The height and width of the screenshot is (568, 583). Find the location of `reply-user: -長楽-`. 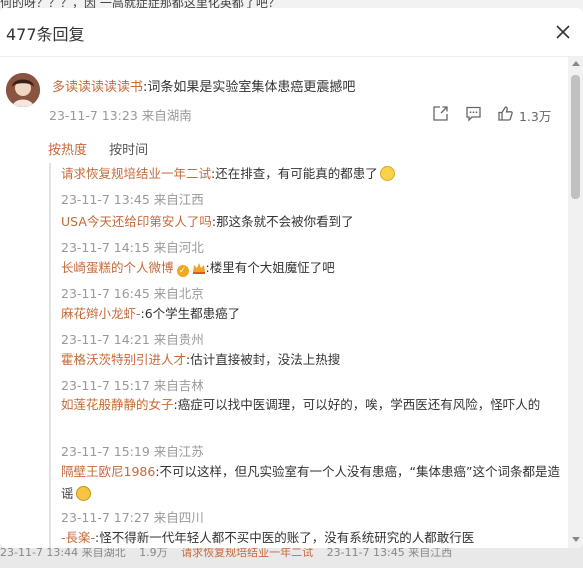

reply-user: -長楽- is located at coordinates (78, 537).